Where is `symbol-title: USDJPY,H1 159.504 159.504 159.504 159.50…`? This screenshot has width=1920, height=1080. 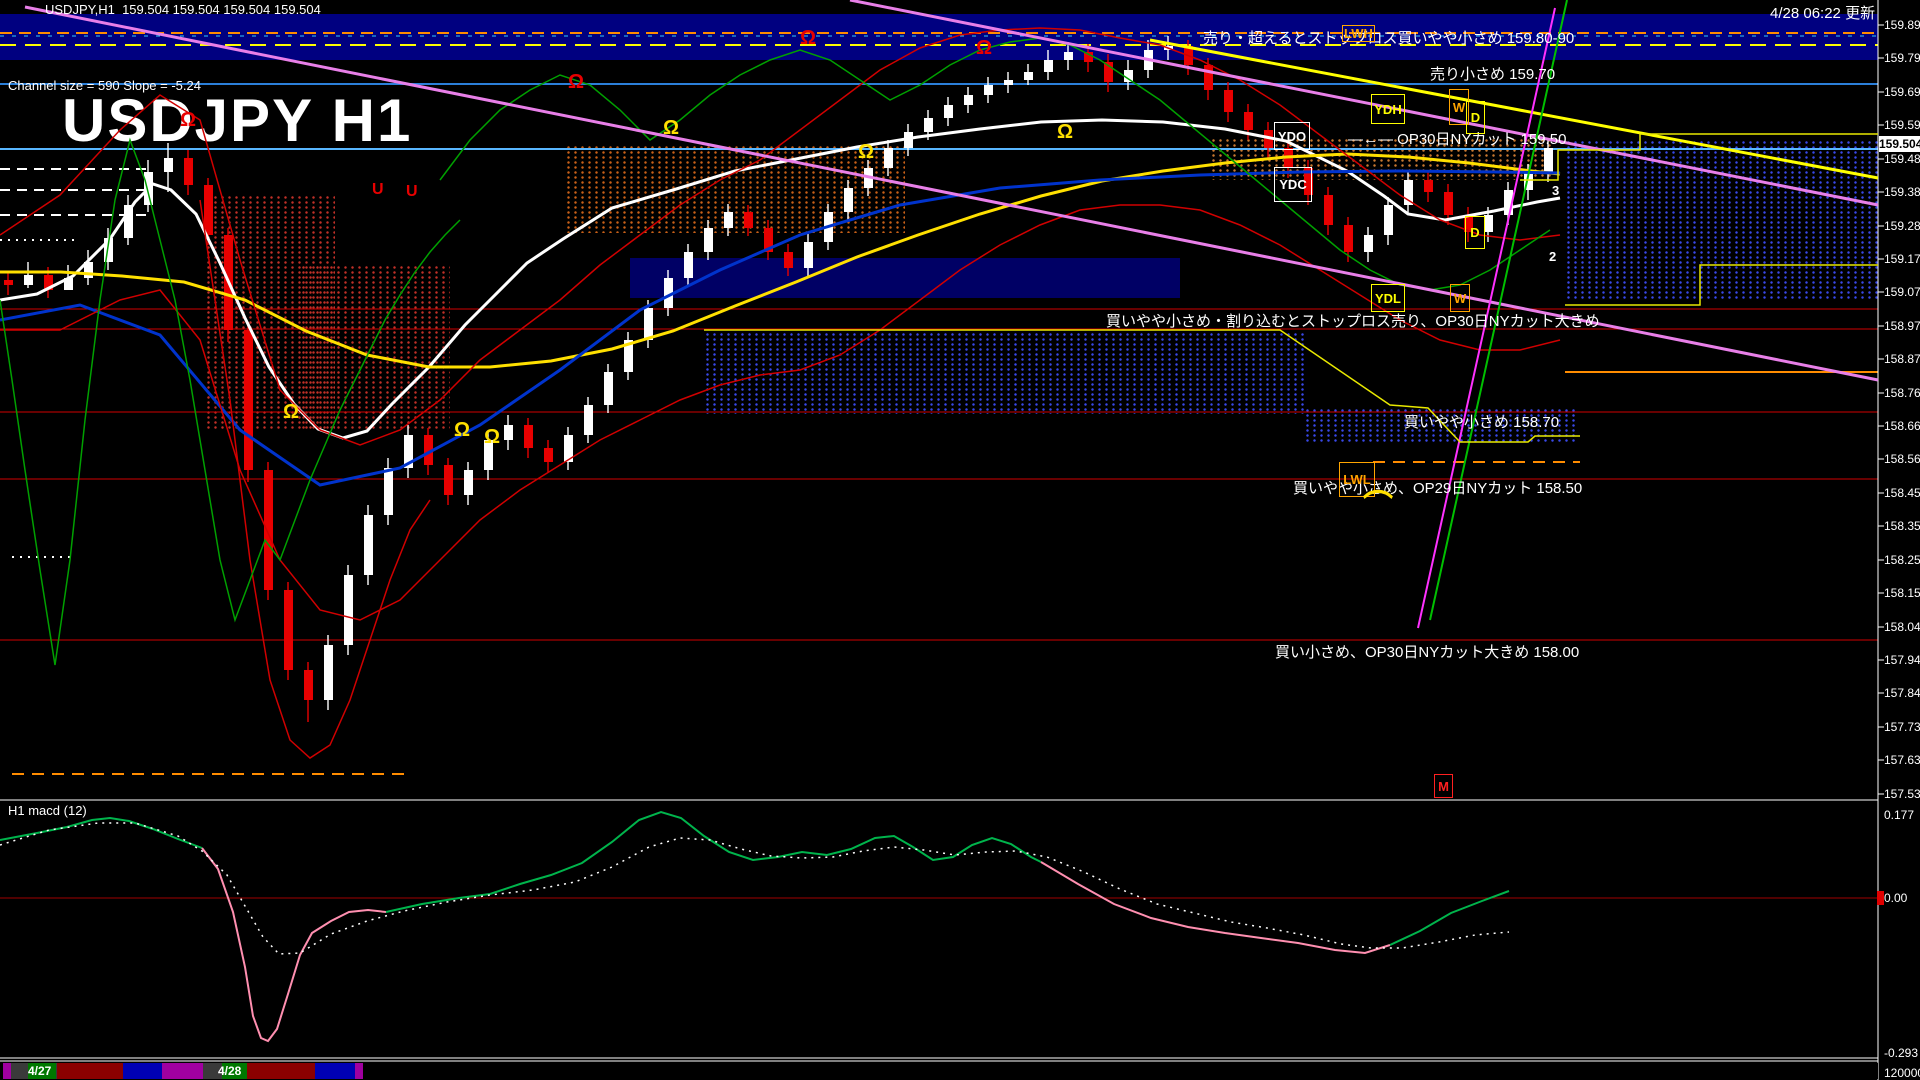 symbol-title: USDJPY,H1 159.504 159.504 159.504 159.50… is located at coordinates (183, 9).